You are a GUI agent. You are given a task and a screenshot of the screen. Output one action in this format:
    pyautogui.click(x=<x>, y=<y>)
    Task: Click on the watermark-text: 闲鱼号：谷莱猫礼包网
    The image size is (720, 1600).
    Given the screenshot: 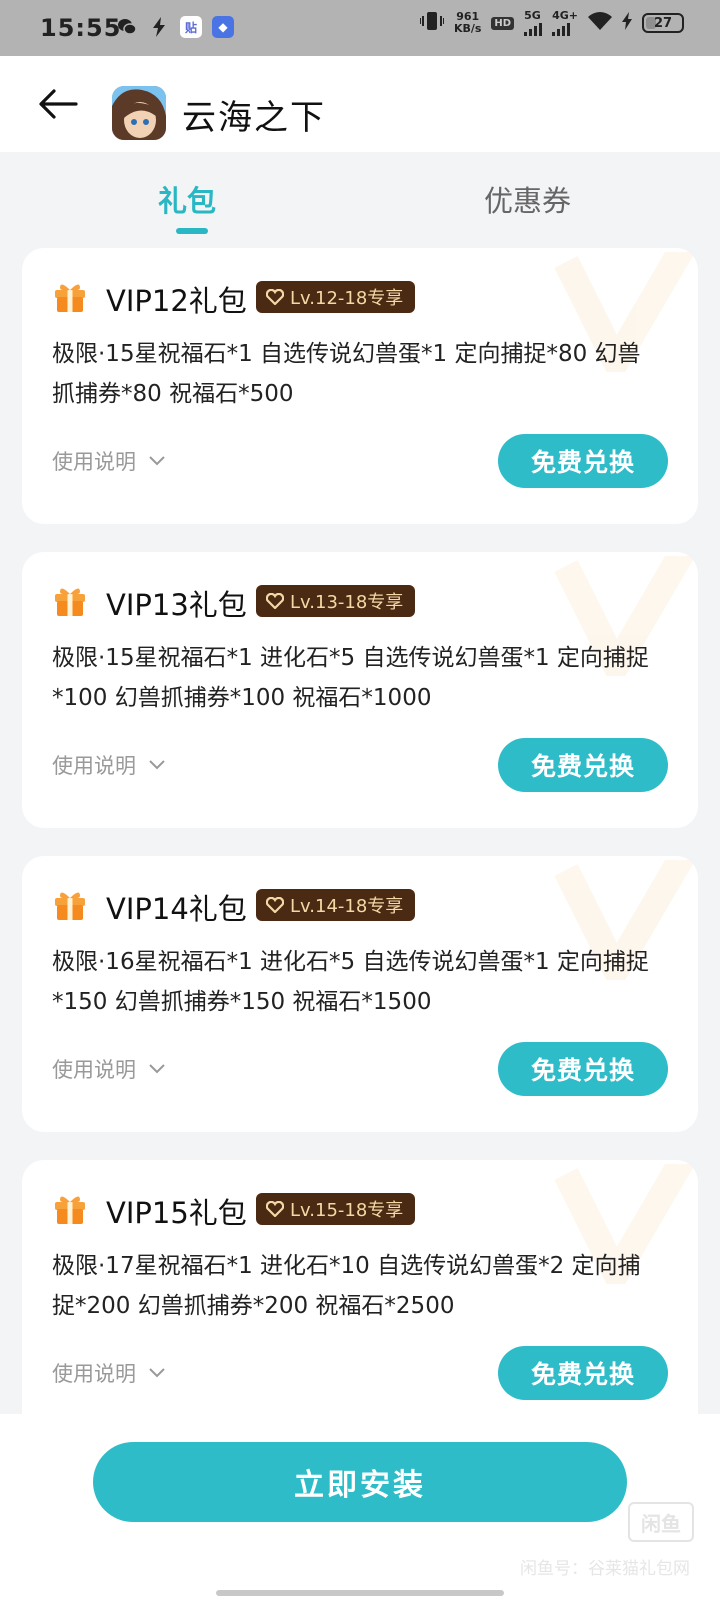 What is the action you would take?
    pyautogui.click(x=605, y=1569)
    